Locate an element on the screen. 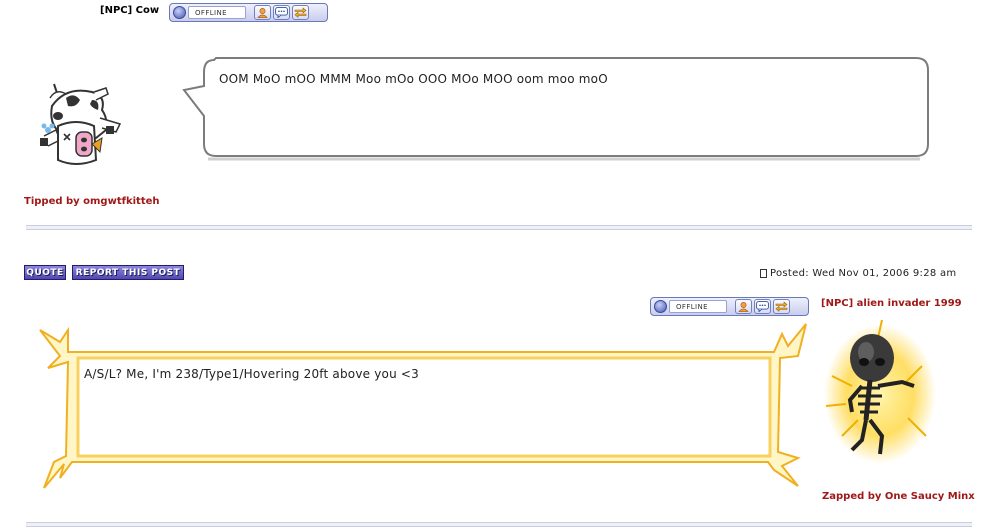  post1-status-text: OFFLINE is located at coordinates (217, 12).